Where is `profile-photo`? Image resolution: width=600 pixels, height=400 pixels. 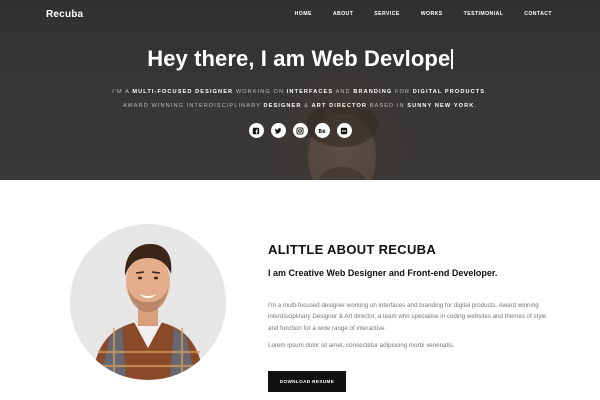
profile-photo is located at coordinates (148, 302).